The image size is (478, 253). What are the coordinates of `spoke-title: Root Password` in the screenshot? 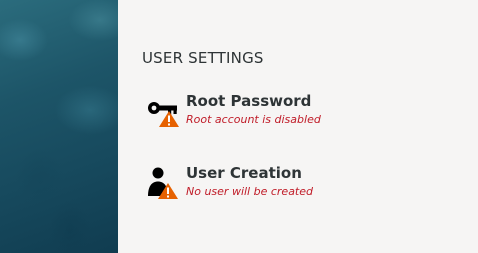 It's located at (249, 101).